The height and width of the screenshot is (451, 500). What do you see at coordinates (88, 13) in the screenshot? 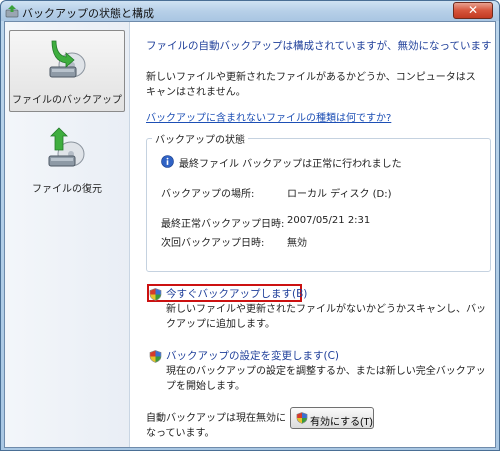
I see `window-title: バックアップの状態と構成` at bounding box center [88, 13].